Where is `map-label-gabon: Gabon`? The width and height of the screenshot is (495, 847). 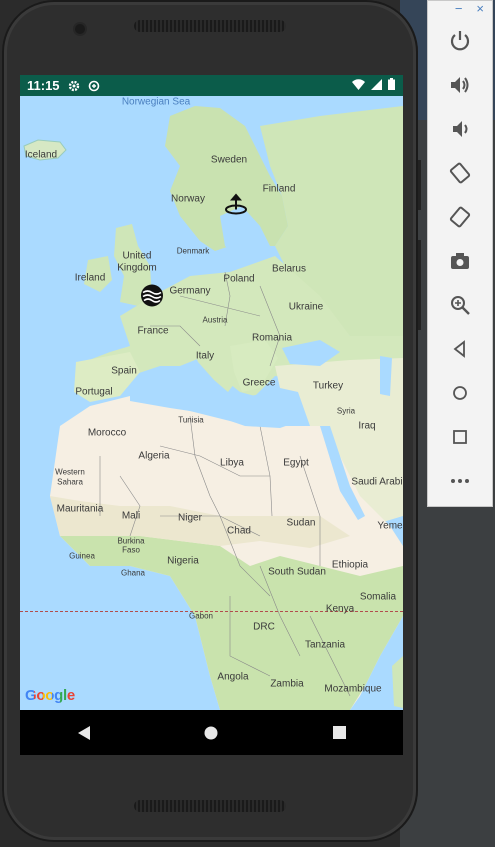
map-label-gabon: Gabon is located at coordinates (201, 616).